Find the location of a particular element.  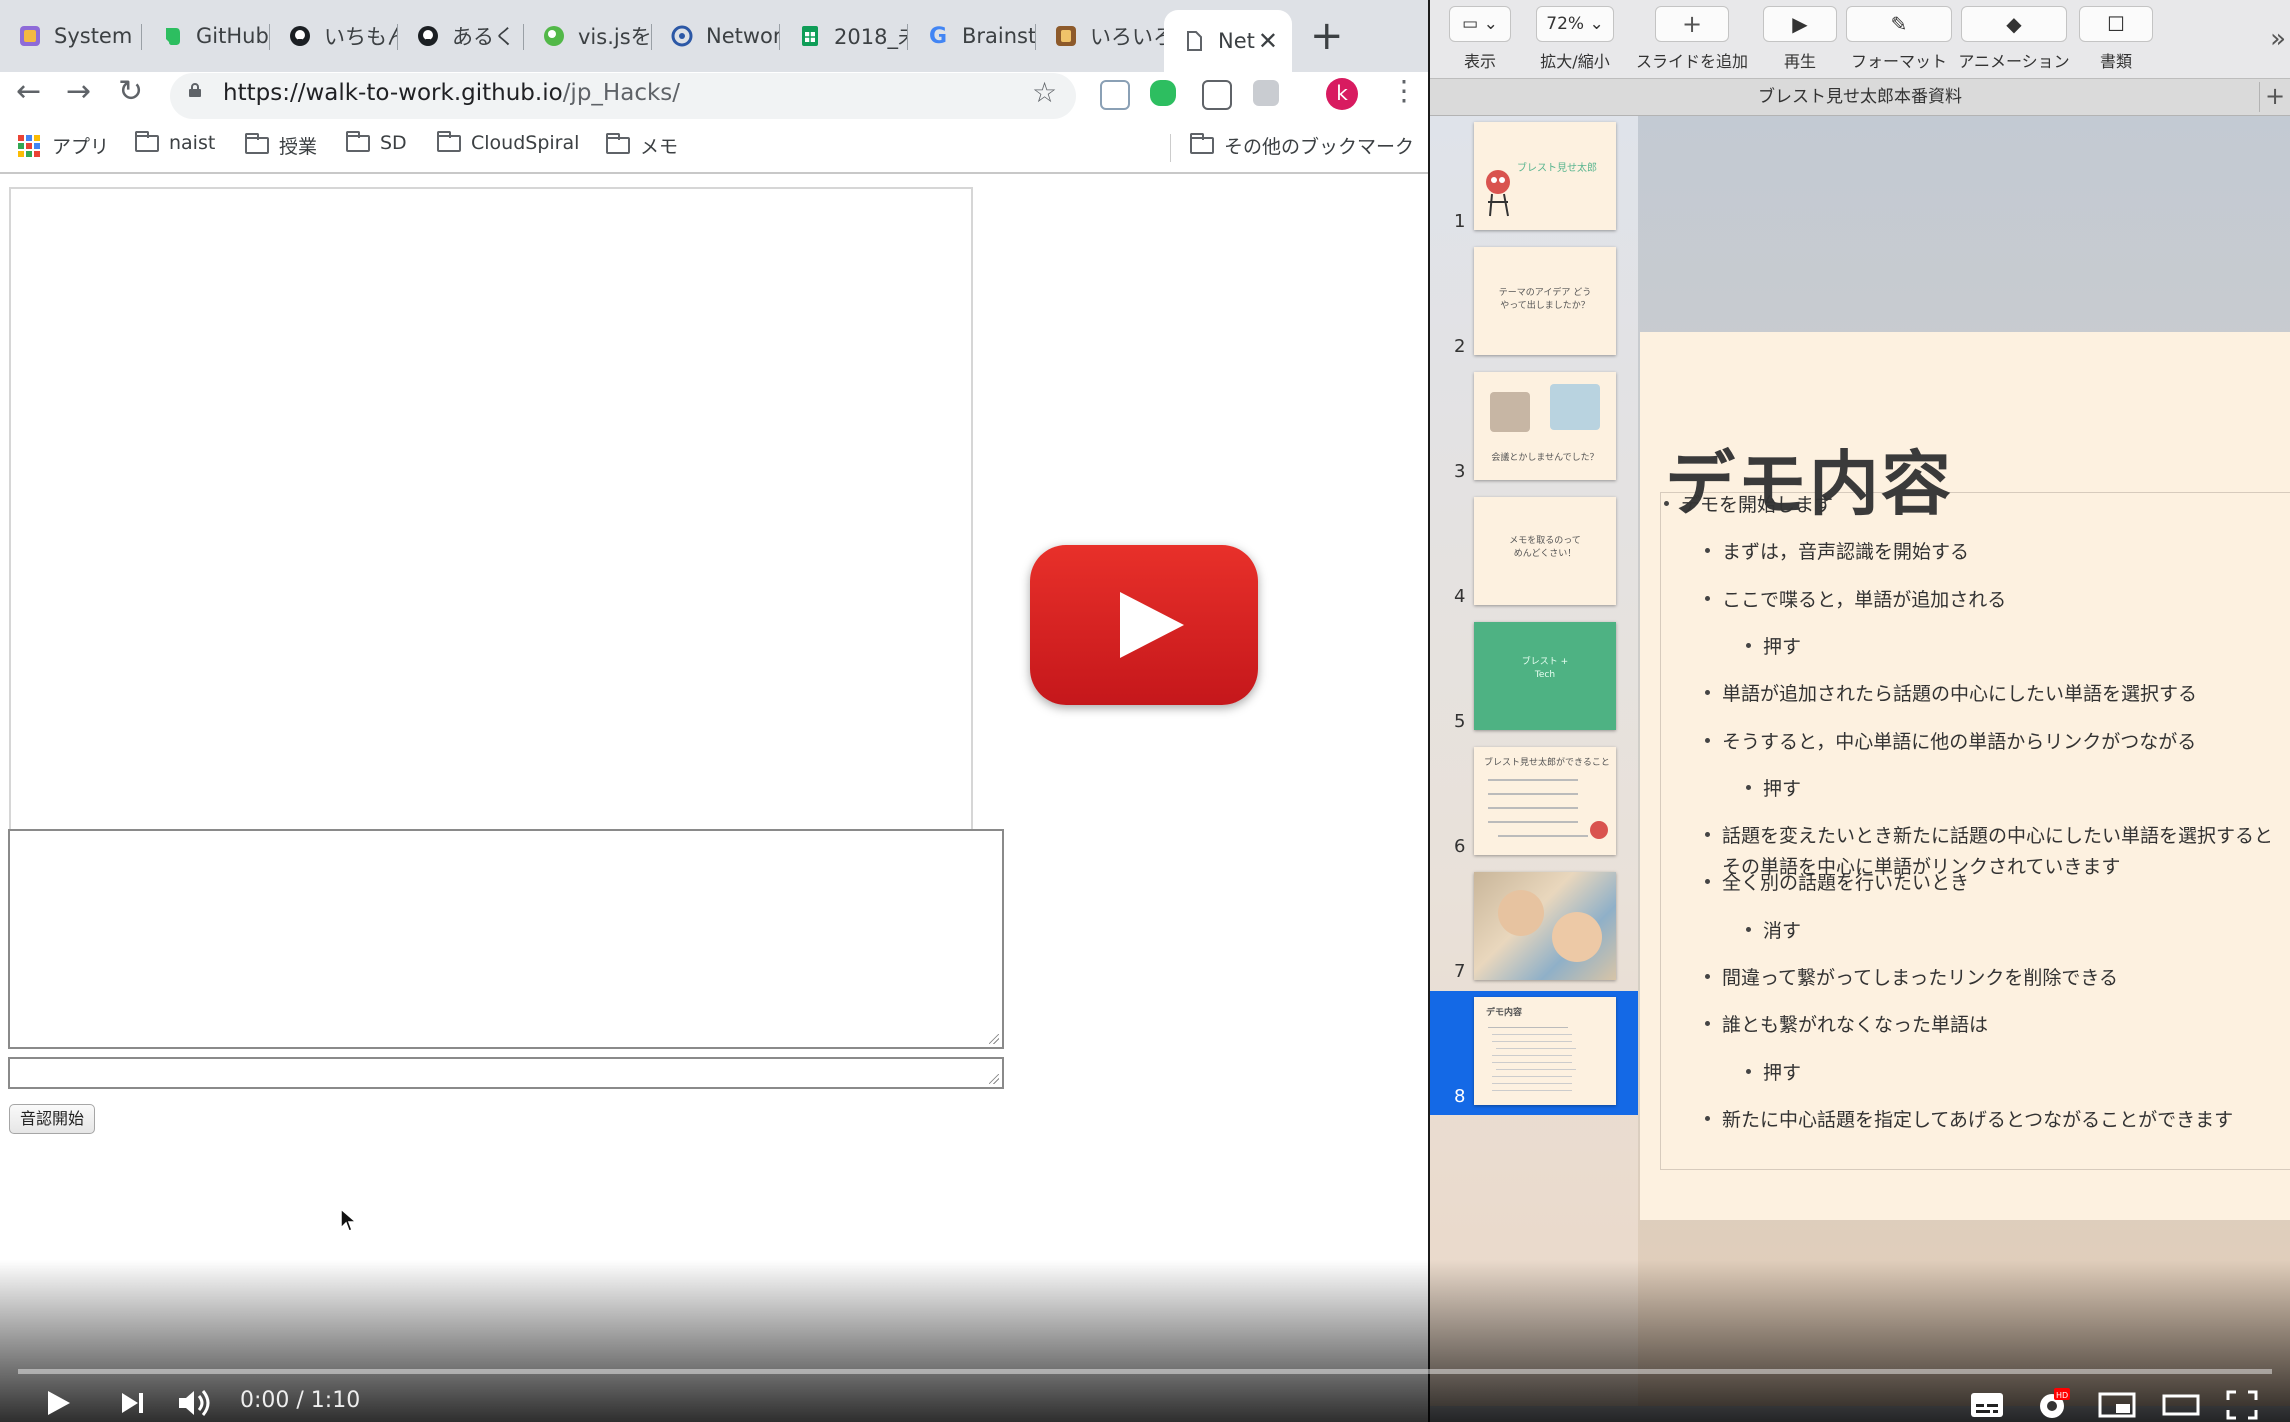

bookmark-folder: naist is located at coordinates (175, 142).